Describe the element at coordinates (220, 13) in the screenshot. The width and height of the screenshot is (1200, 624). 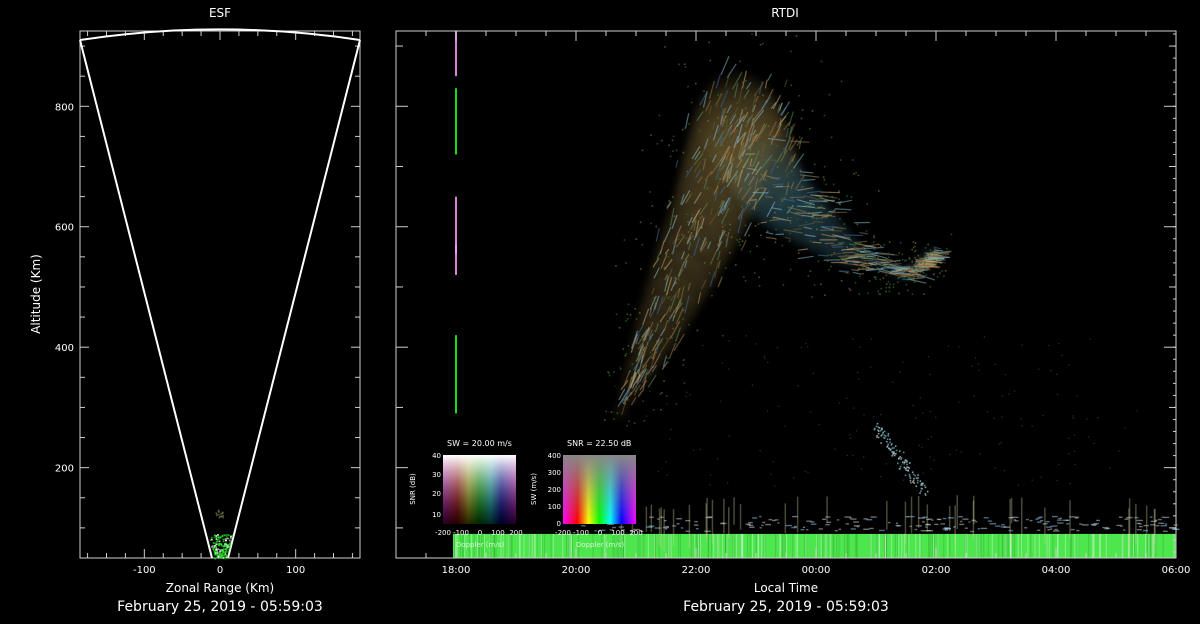
I see `esf-title: ESF` at that location.